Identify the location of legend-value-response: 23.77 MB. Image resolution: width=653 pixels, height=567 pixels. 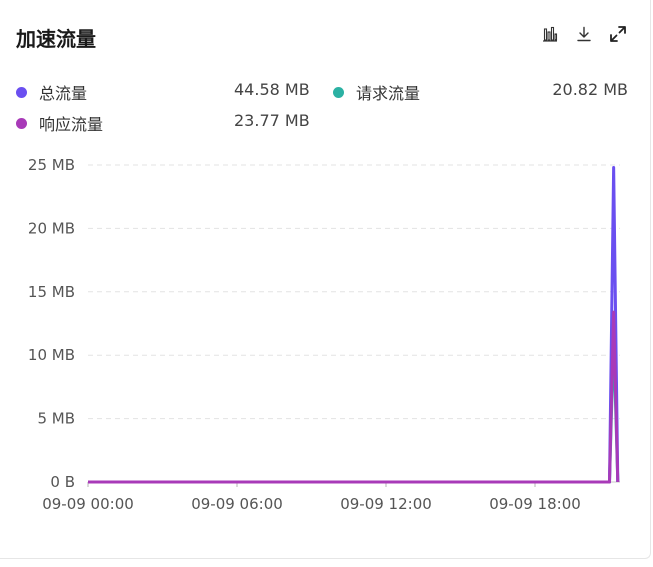
(272, 120).